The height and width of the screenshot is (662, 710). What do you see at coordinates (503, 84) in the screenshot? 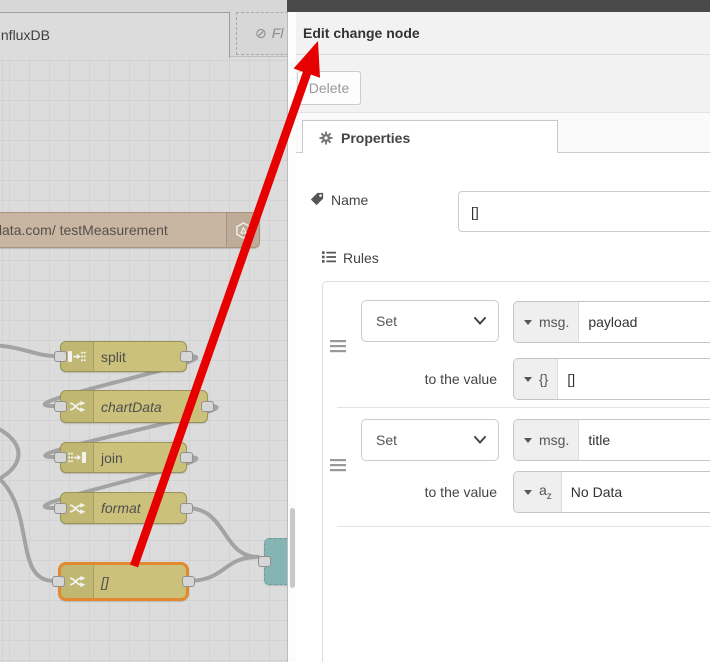
I see `tray-toolbar: Delete` at bounding box center [503, 84].